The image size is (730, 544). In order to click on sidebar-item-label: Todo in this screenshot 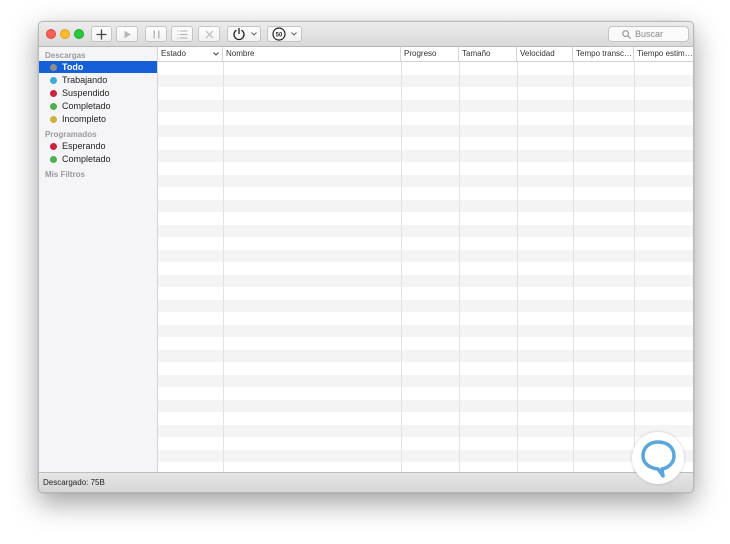, I will do `click(73, 67)`.